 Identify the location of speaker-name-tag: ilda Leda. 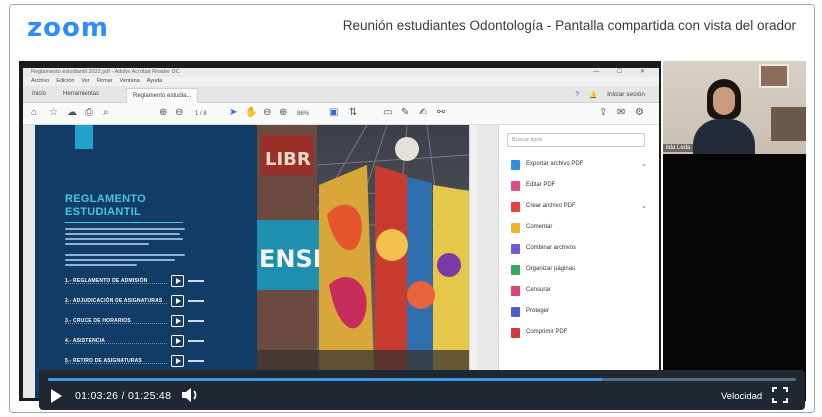
(678, 148).